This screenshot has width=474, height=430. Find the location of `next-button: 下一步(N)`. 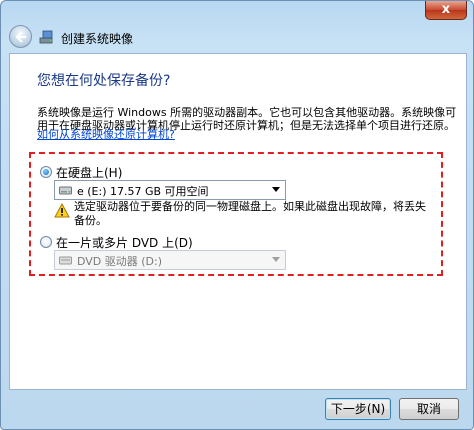

next-button: 下一步(N) is located at coordinates (358, 409).